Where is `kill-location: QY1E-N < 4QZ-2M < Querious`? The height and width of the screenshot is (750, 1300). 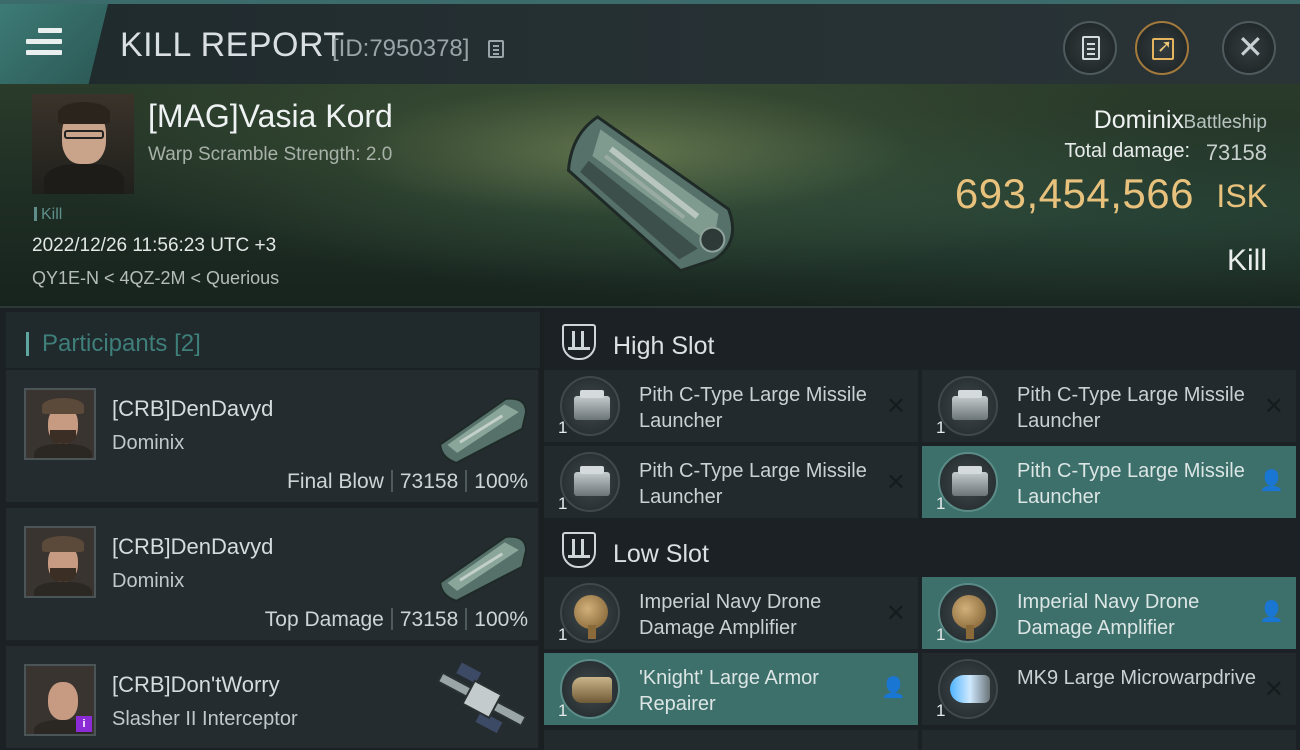
kill-location: QY1E-N < 4QZ-2M < Querious is located at coordinates (155, 278).